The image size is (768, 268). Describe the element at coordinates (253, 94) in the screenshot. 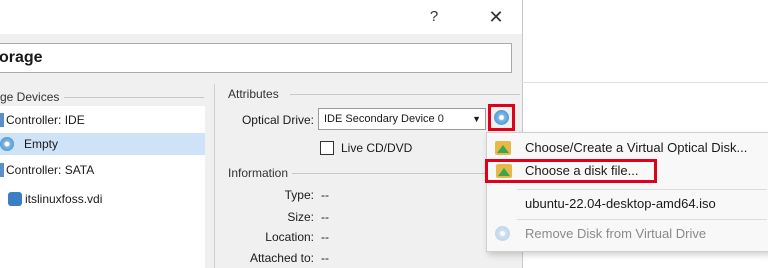

I see `attributes-label: Attributes` at that location.